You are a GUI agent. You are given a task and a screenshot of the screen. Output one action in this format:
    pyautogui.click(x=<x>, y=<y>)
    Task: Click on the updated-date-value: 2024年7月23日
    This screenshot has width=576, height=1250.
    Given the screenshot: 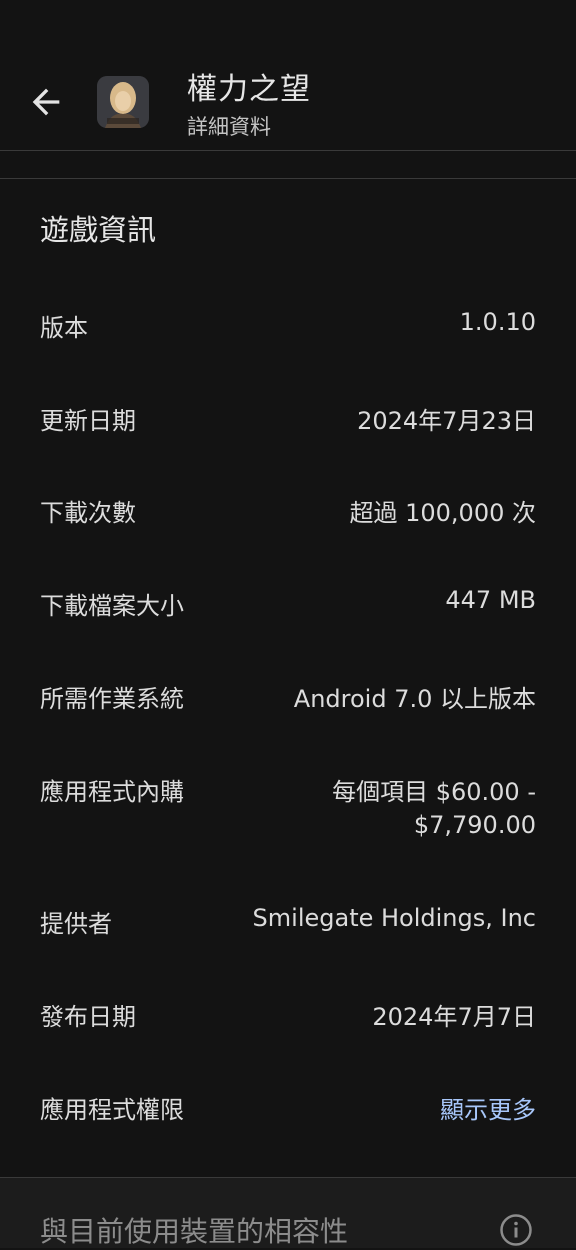 What is the action you would take?
    pyautogui.click(x=446, y=421)
    